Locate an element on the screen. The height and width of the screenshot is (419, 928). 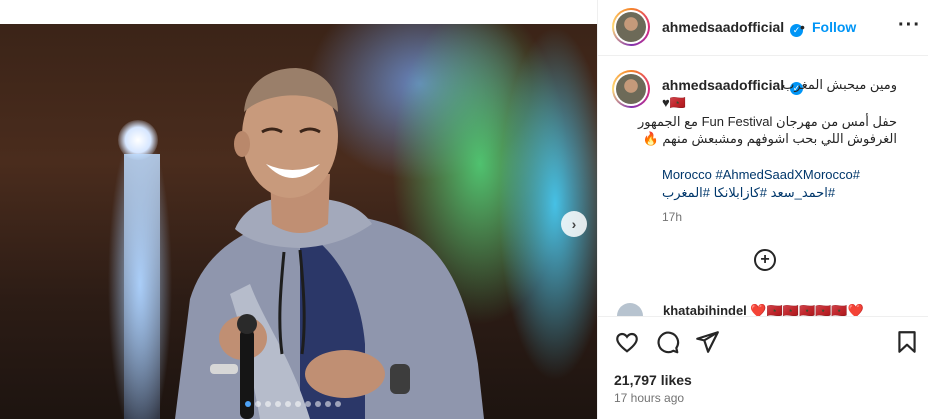
caption-avatar is located at coordinates (631, 89).